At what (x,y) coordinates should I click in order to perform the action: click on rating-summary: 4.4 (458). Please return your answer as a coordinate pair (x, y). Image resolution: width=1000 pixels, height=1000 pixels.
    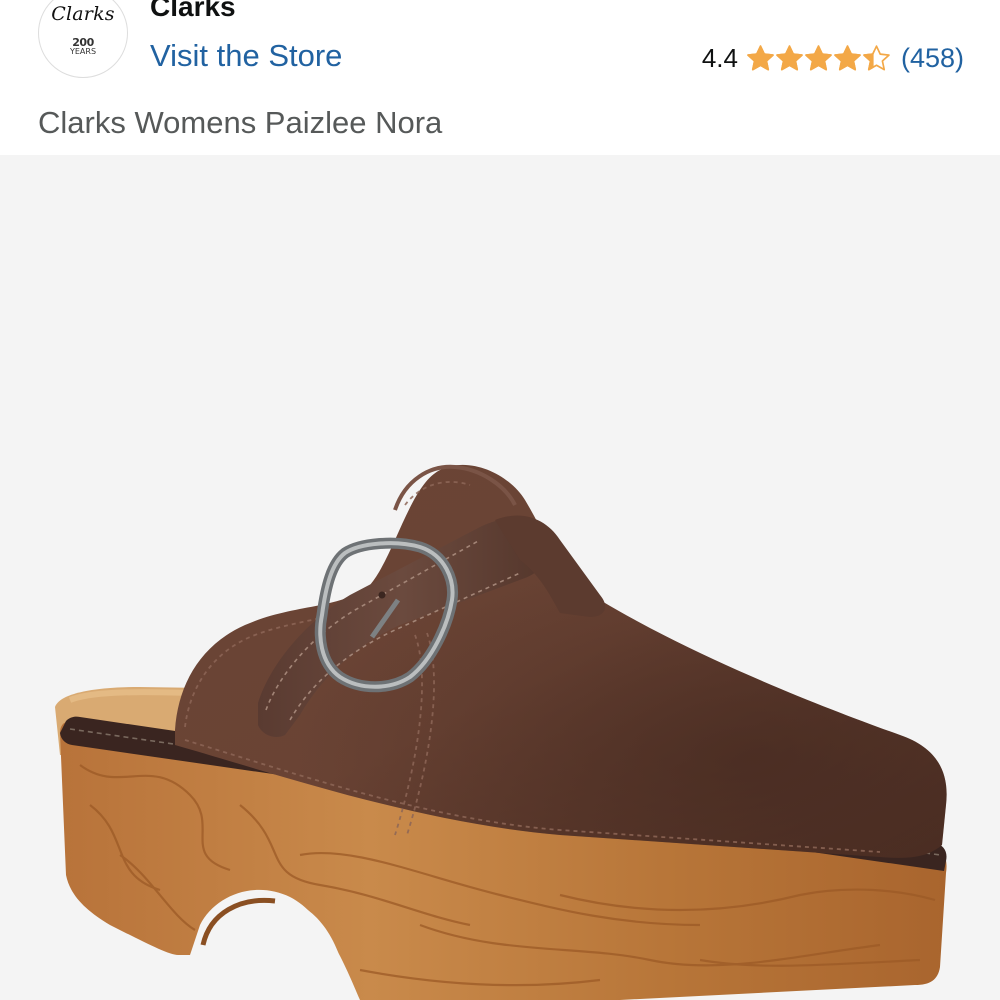
    Looking at the image, I should click on (833, 58).